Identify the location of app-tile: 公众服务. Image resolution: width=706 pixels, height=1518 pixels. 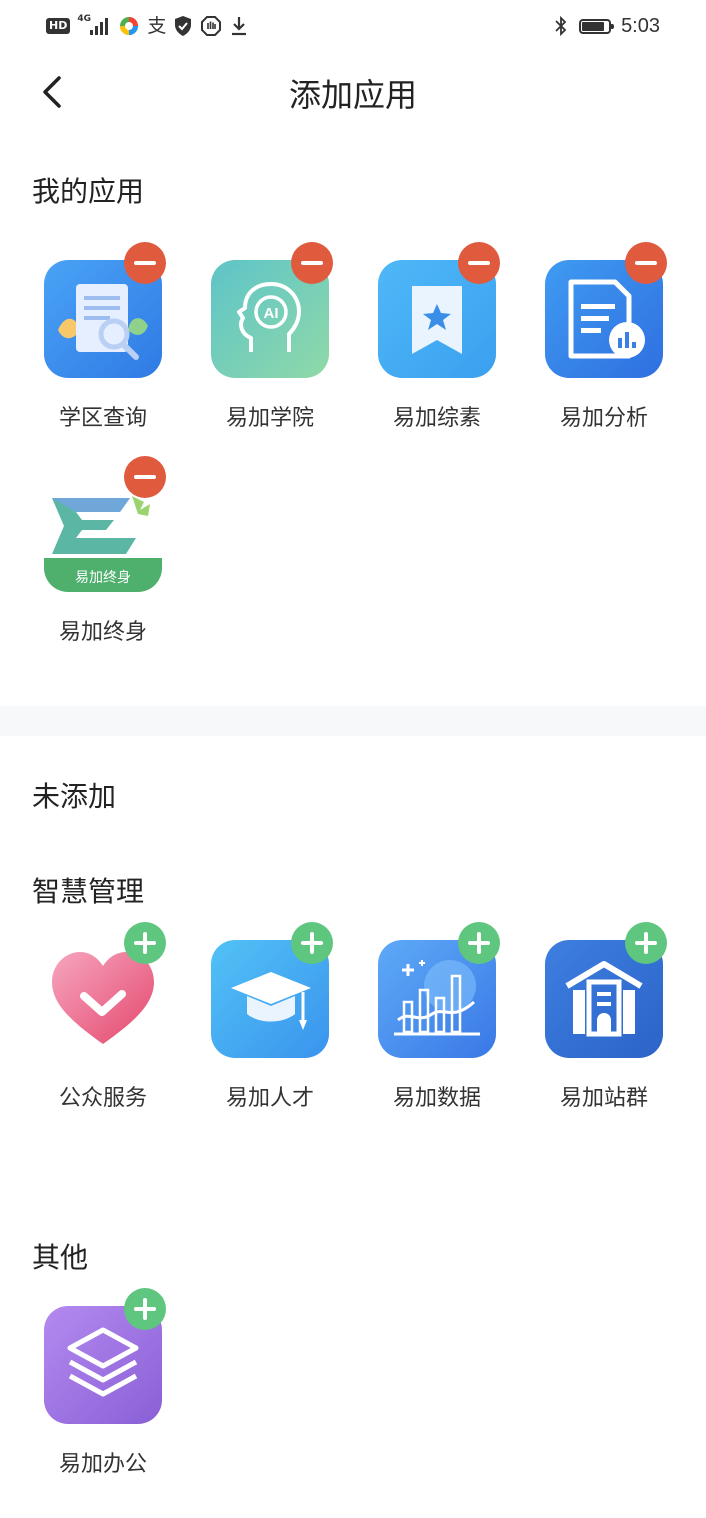
(83, 1031).